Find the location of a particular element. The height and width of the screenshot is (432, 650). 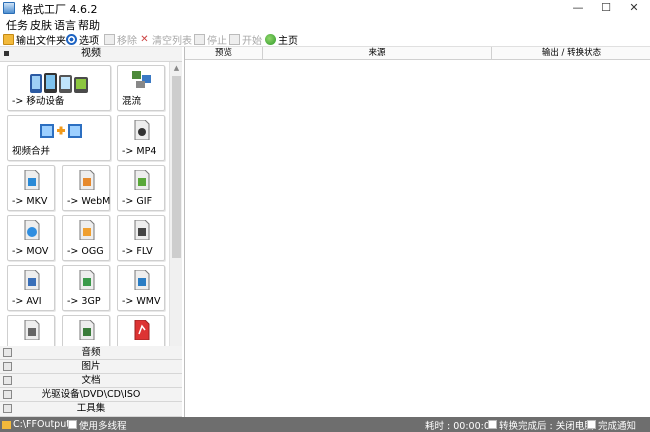

tile-scrollbar: ▲ ▼ is located at coordinates (175, 227).